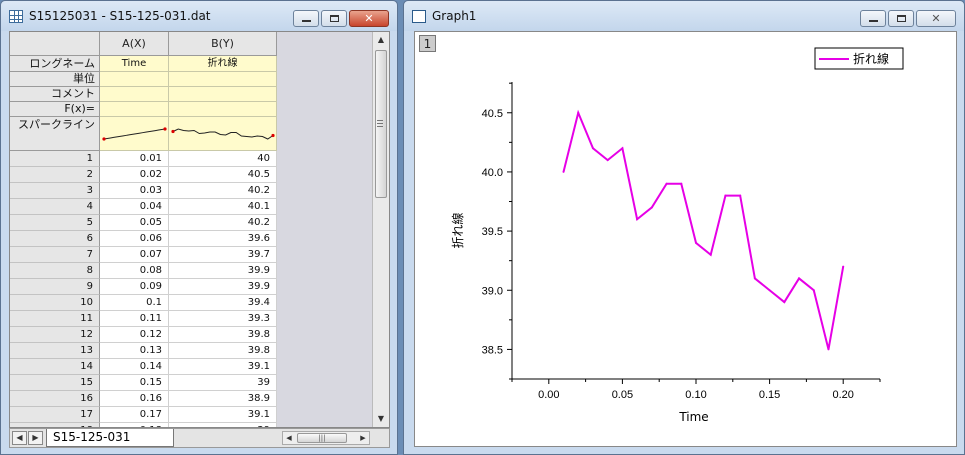 Image resolution: width=965 pixels, height=455 pixels. Describe the element at coordinates (134, 191) in the screenshot. I see `cell-a: 0.03` at that location.